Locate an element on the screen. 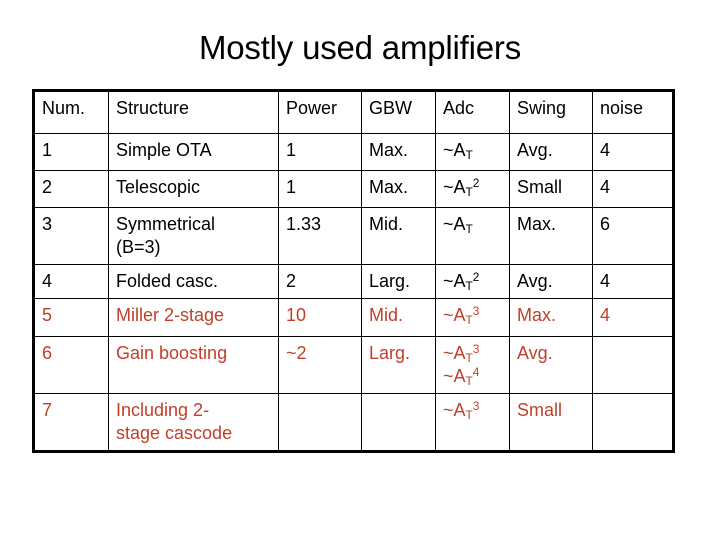 The height and width of the screenshot is (540, 720). column-header-label: GBW is located at coordinates (390, 108).